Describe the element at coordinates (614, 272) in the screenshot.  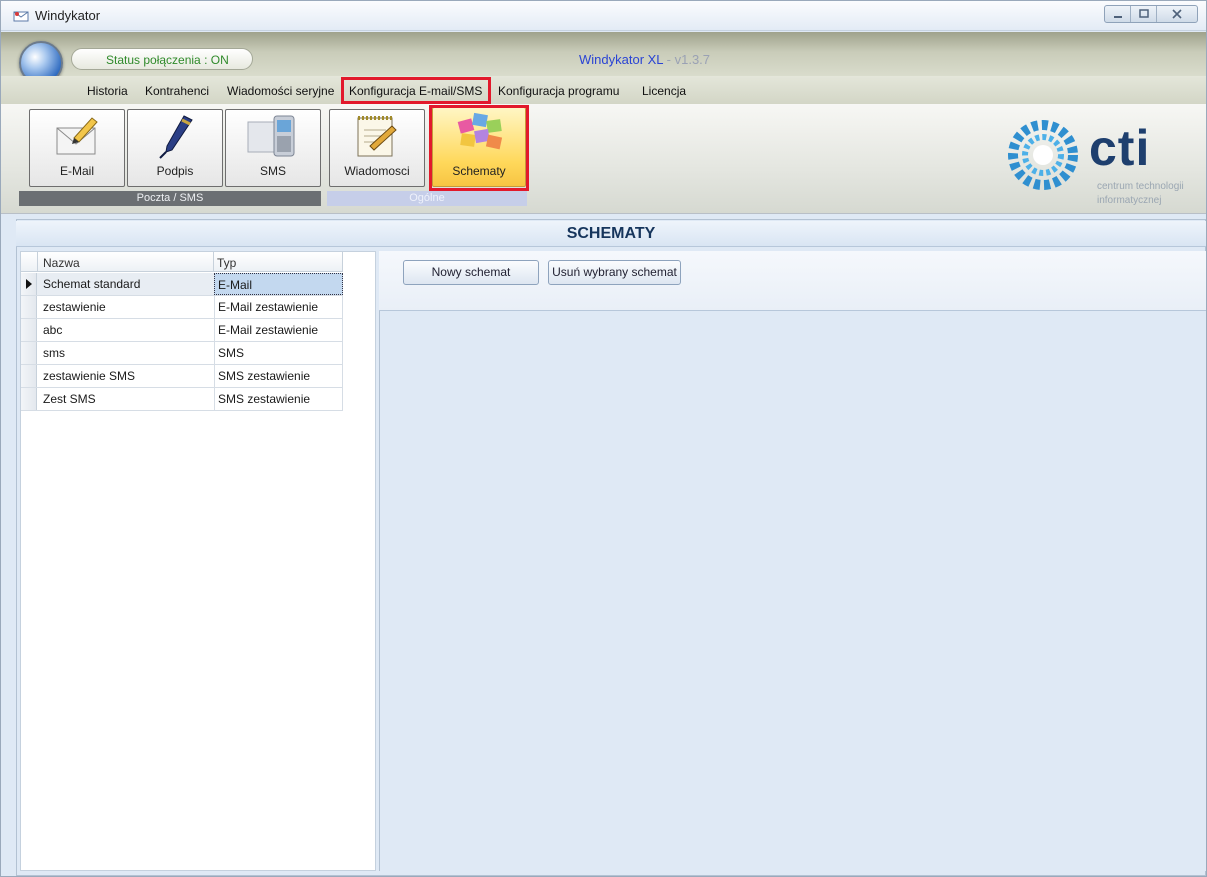
I see `delete-schema-button: Usuń wybrany schemat` at that location.